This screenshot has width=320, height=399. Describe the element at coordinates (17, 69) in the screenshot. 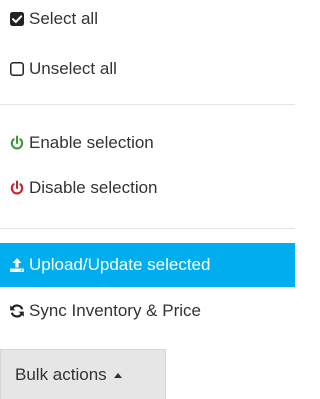

I see `empty-checkbox-icon` at that location.